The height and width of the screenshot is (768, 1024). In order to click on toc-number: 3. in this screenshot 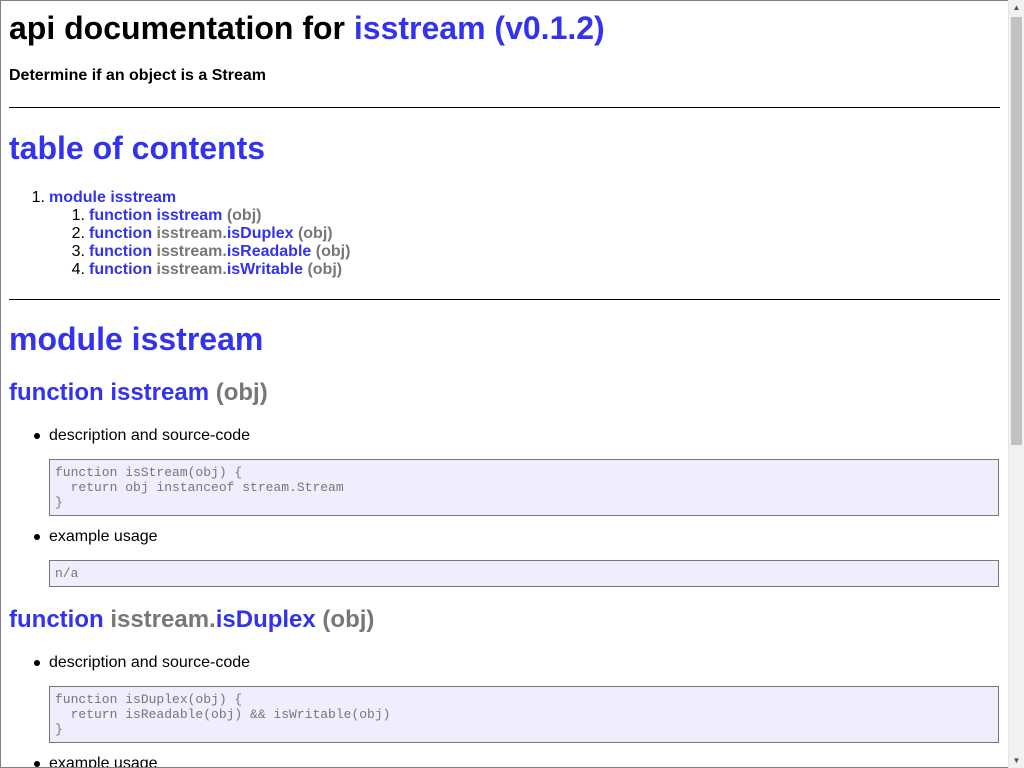, I will do `click(78, 251)`.